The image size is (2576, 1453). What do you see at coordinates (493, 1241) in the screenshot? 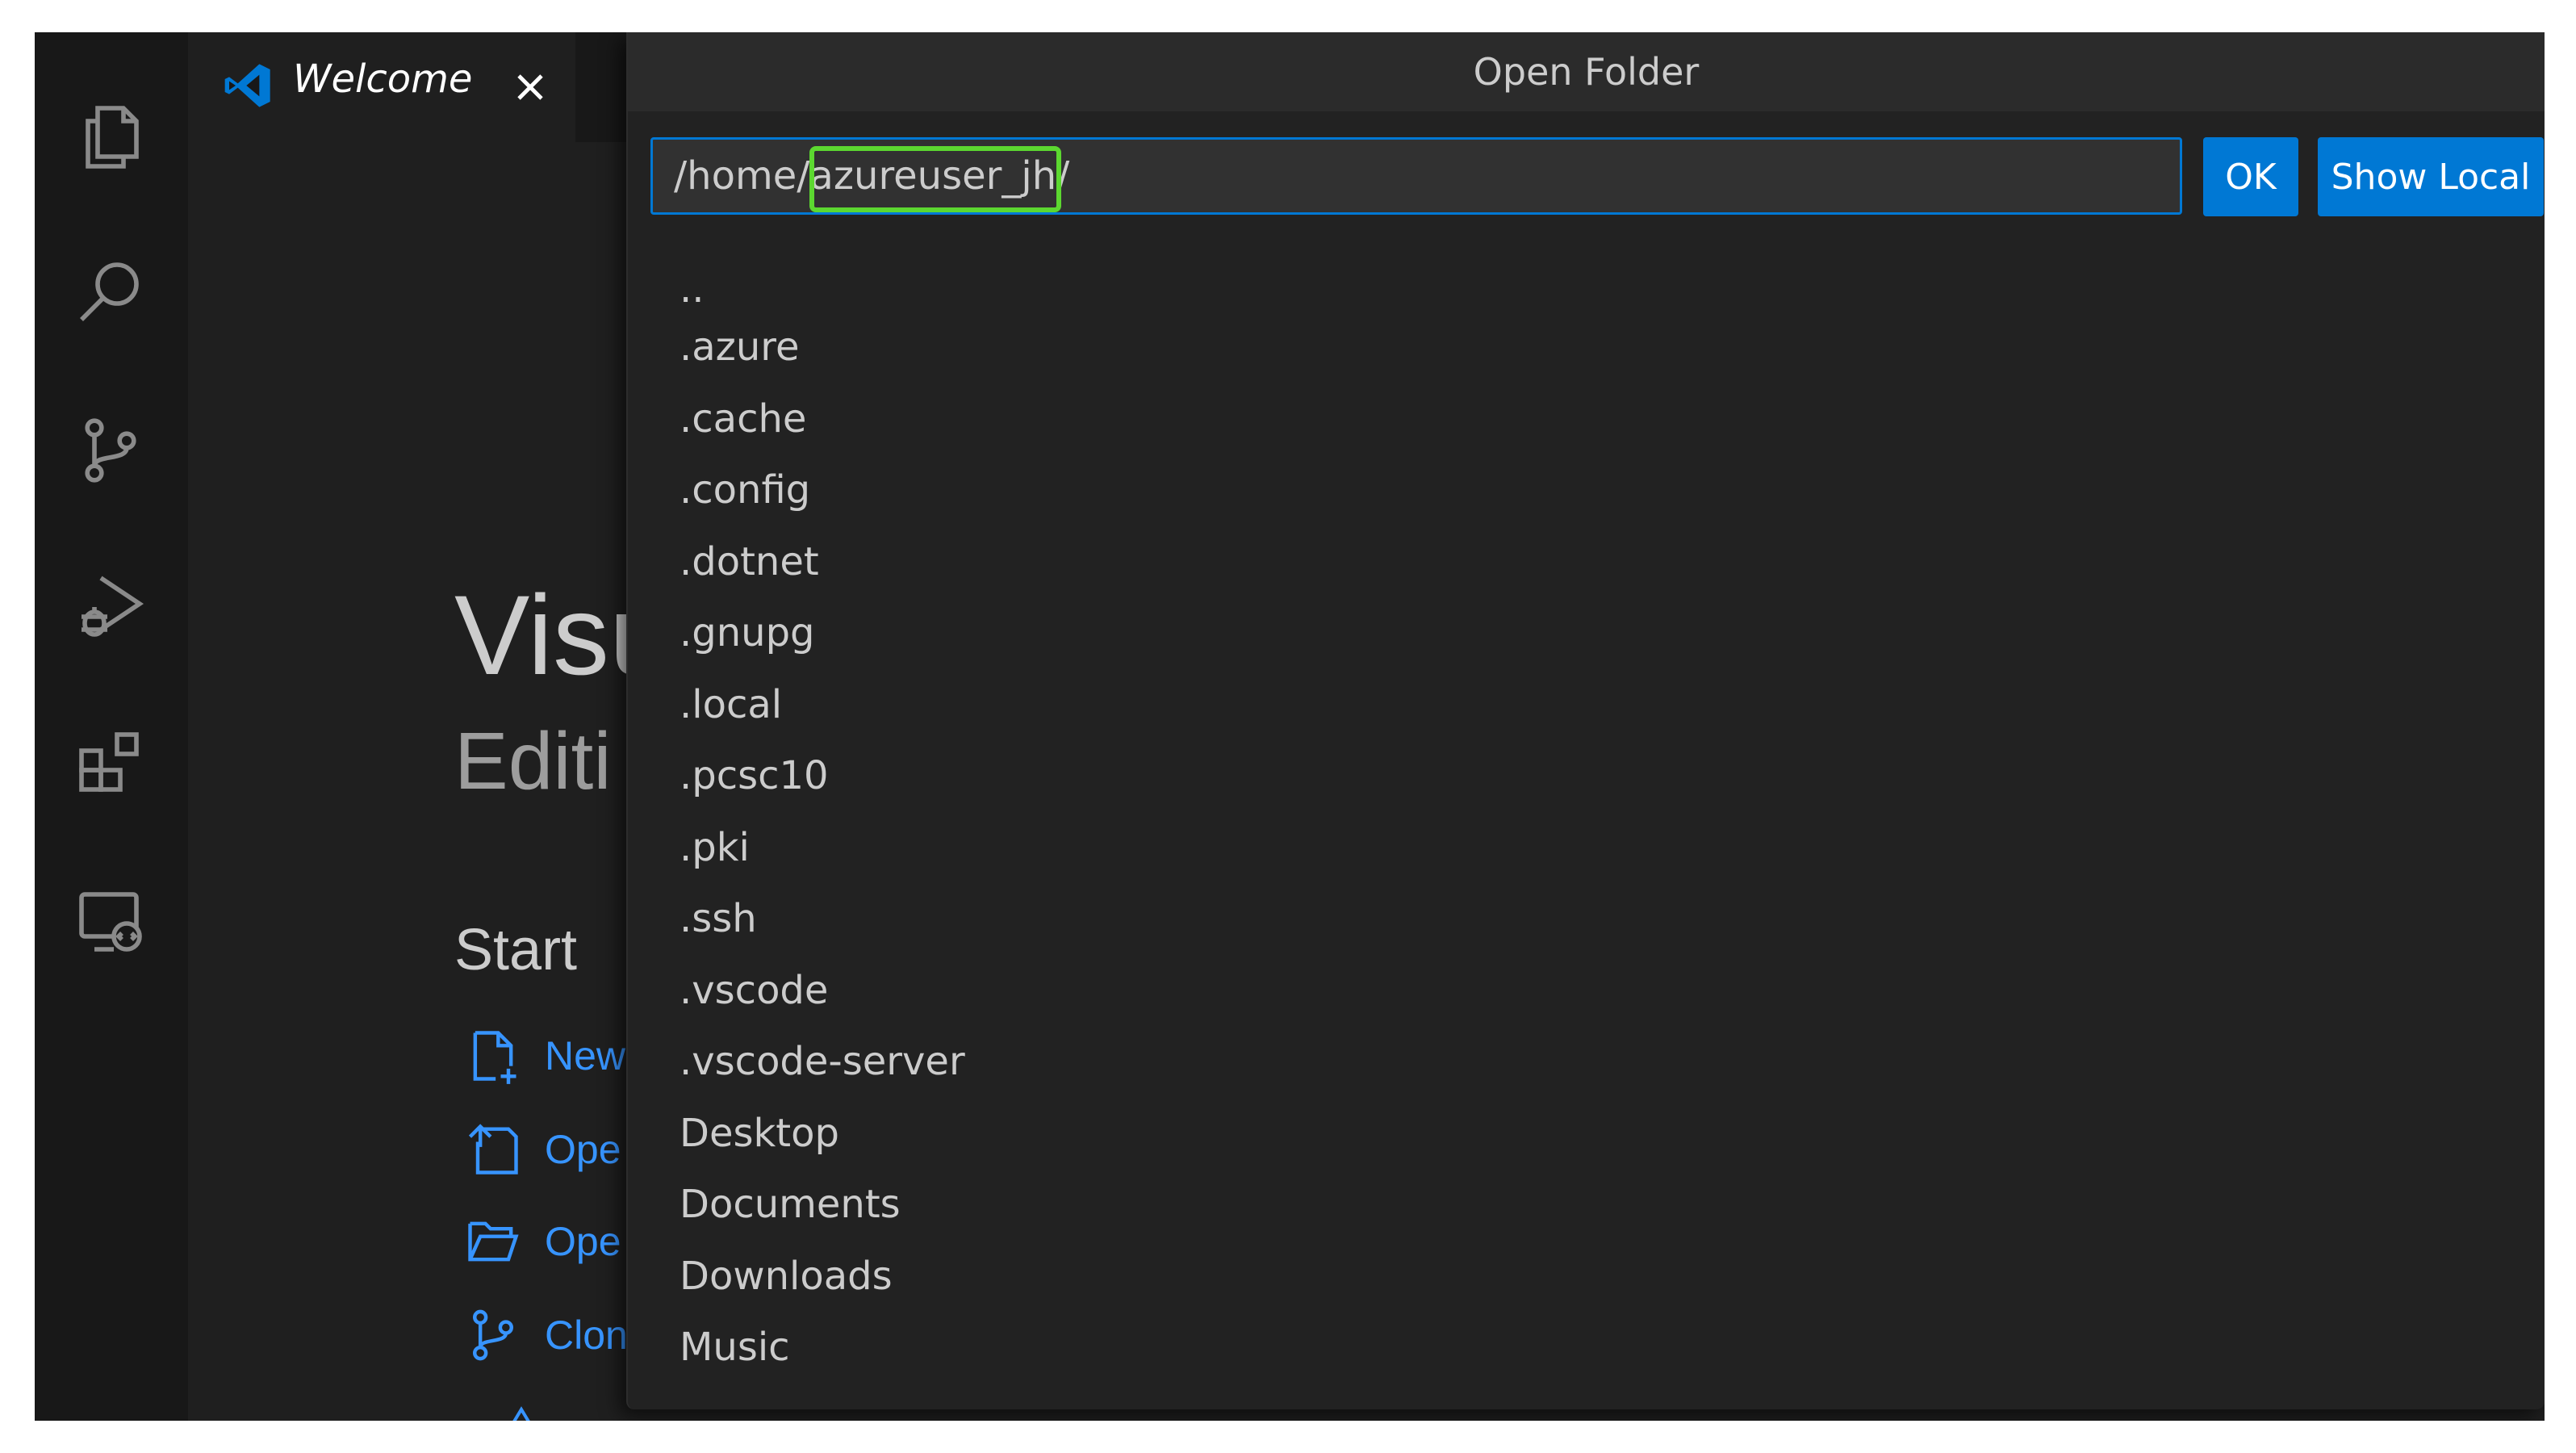
I see `open-folder-icon` at bounding box center [493, 1241].